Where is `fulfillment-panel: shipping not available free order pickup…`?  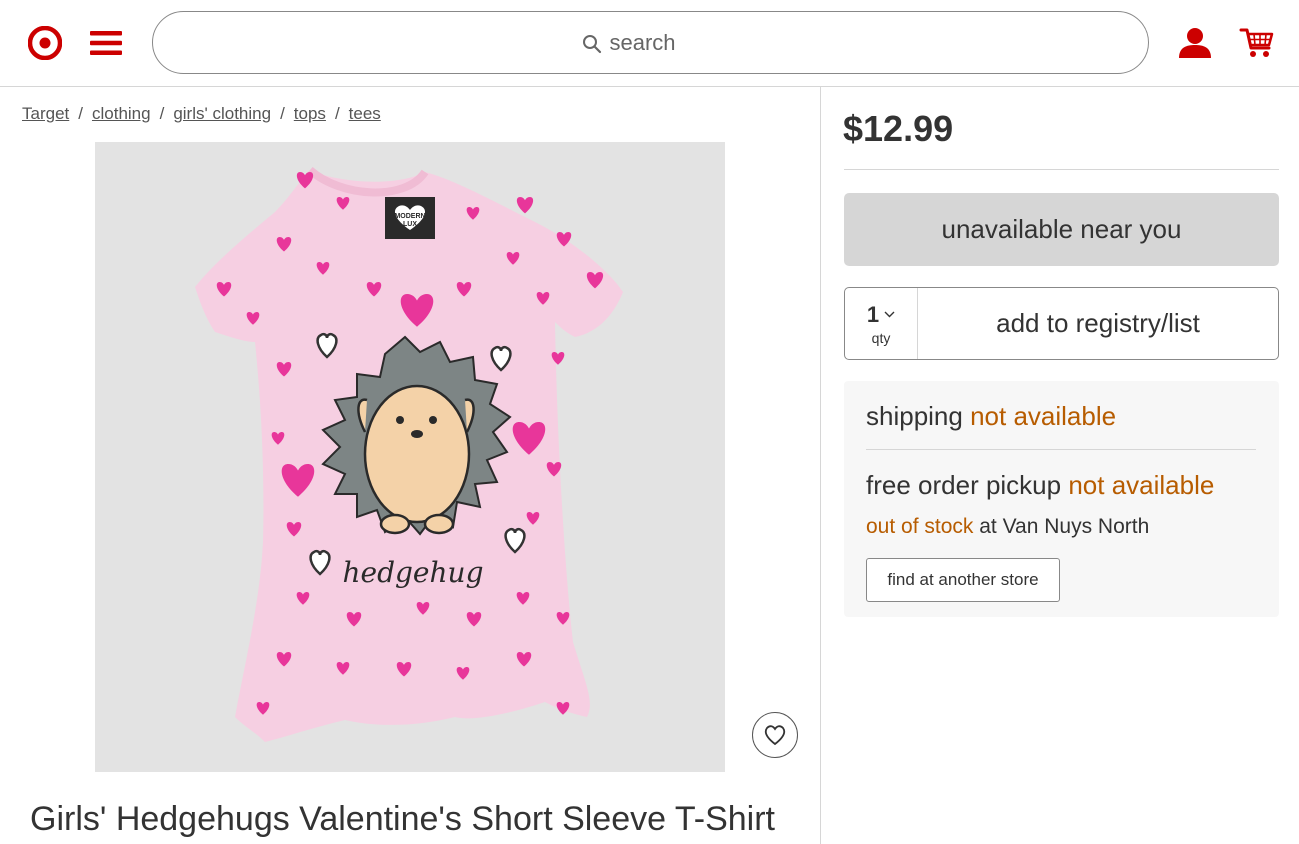
fulfillment-panel: shipping not available free order pickup… is located at coordinates (1061, 499).